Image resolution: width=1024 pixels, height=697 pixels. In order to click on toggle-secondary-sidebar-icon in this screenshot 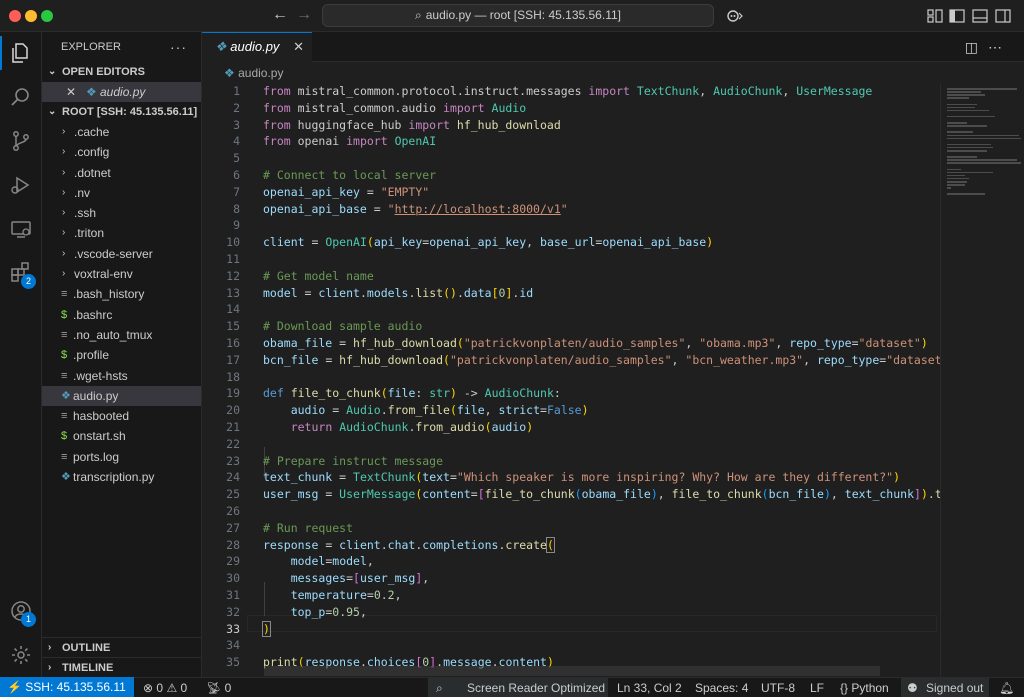, I will do `click(1003, 16)`.